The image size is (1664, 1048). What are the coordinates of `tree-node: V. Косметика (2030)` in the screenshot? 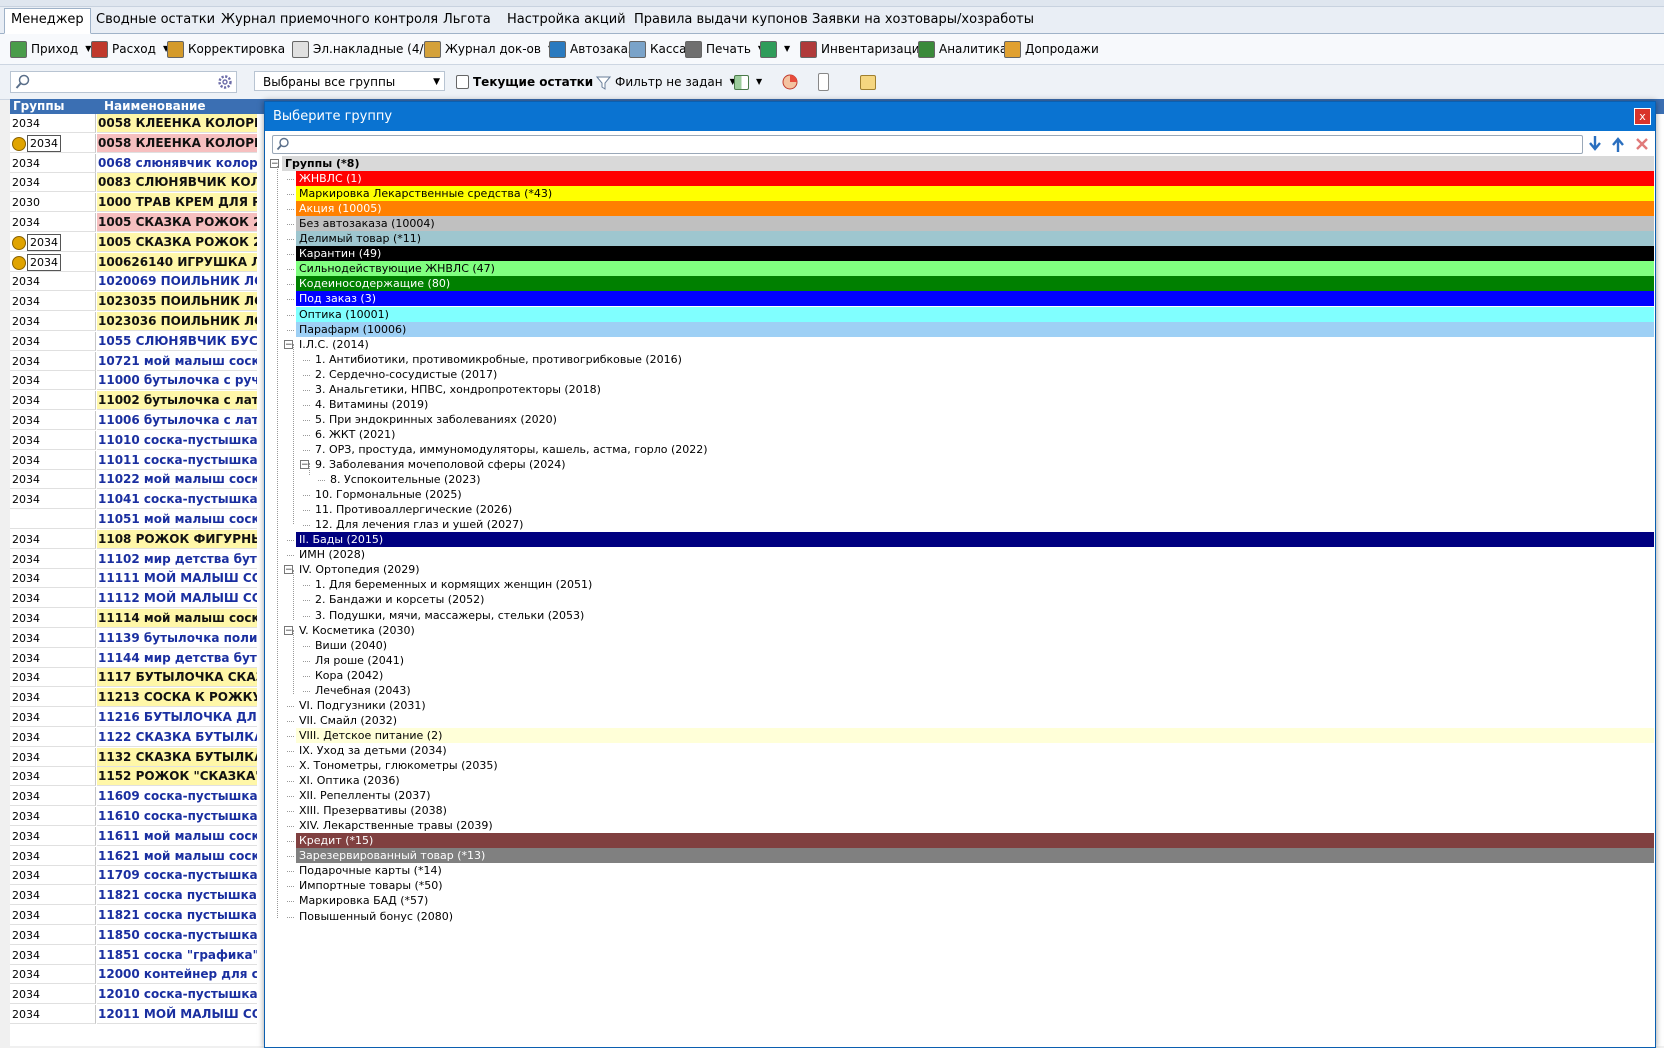 It's located at (975, 630).